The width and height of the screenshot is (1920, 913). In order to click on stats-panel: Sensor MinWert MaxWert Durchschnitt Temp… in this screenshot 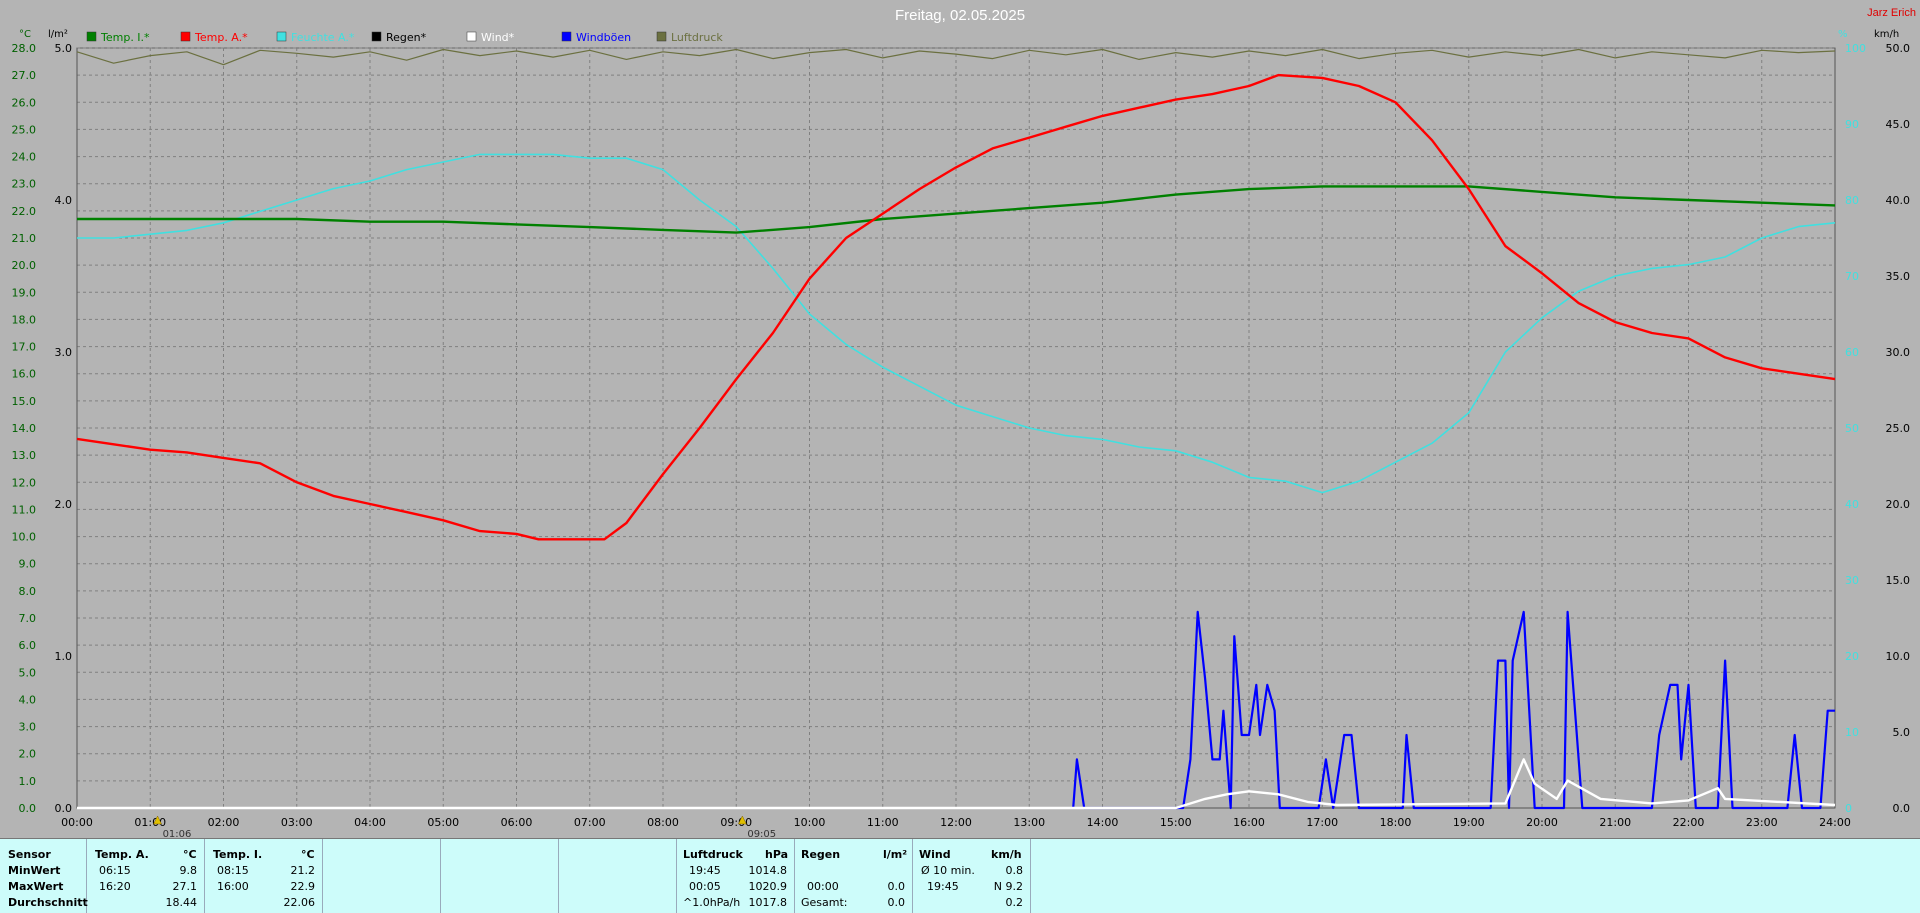, I will do `click(960, 875)`.